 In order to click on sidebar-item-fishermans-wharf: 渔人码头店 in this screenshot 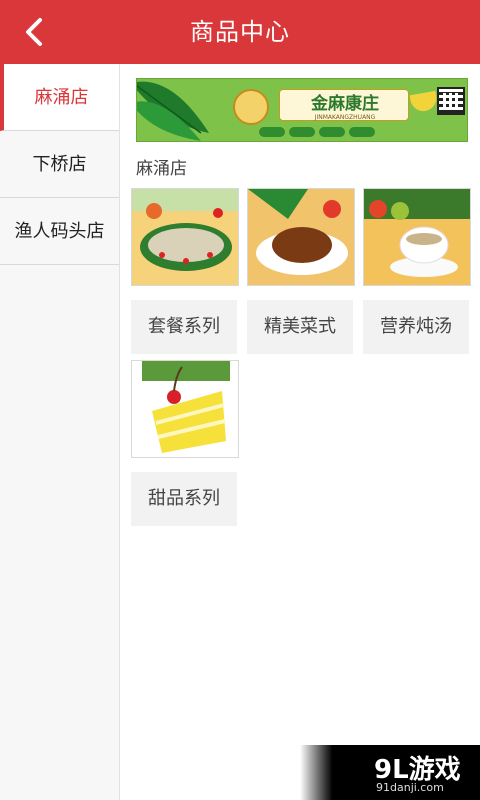, I will do `click(59, 231)`.